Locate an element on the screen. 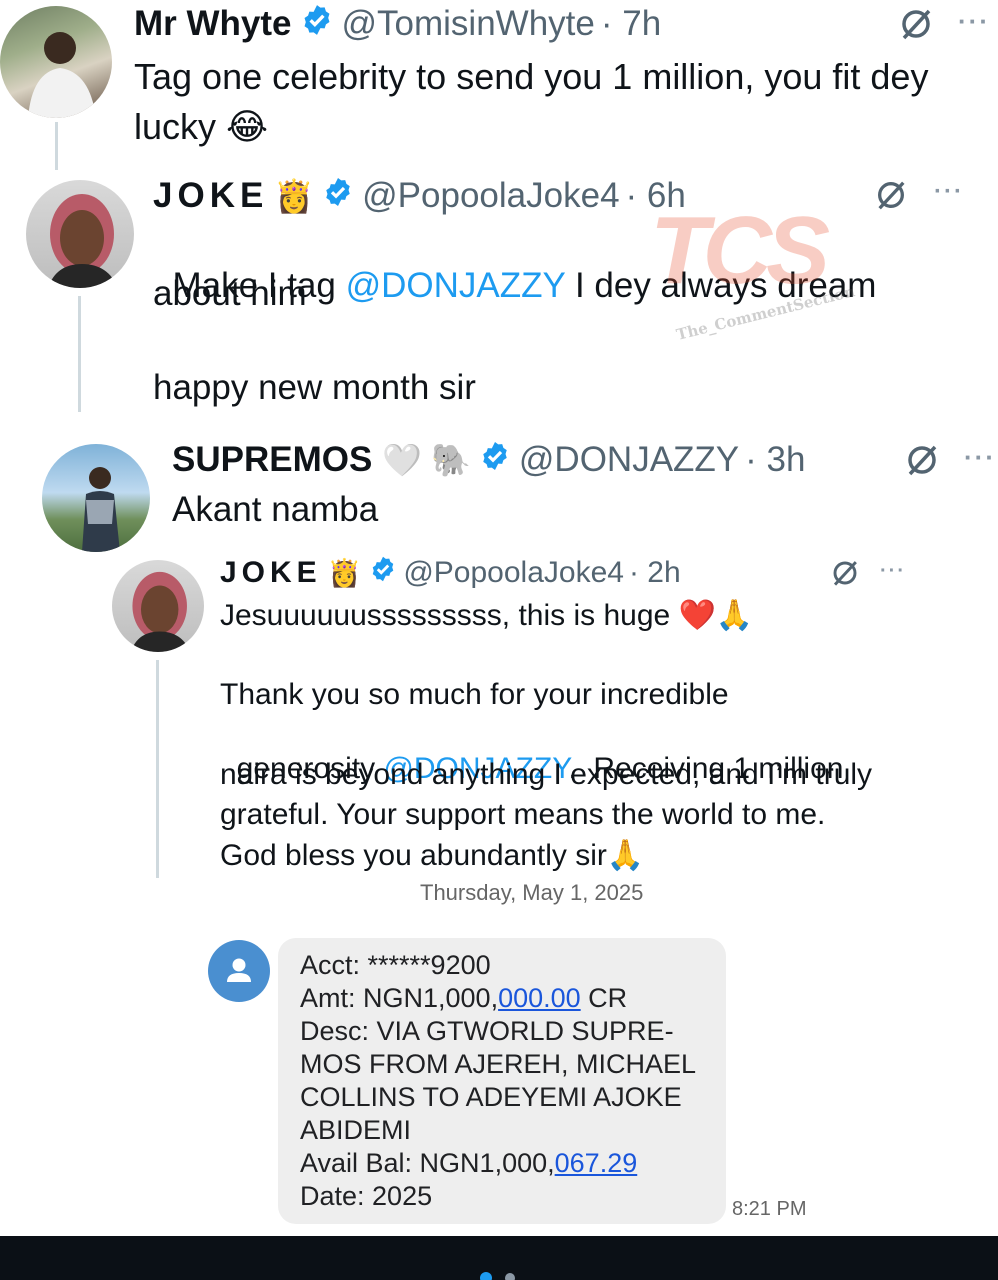  tweet3-text: Akant namba is located at coordinates (275, 509).